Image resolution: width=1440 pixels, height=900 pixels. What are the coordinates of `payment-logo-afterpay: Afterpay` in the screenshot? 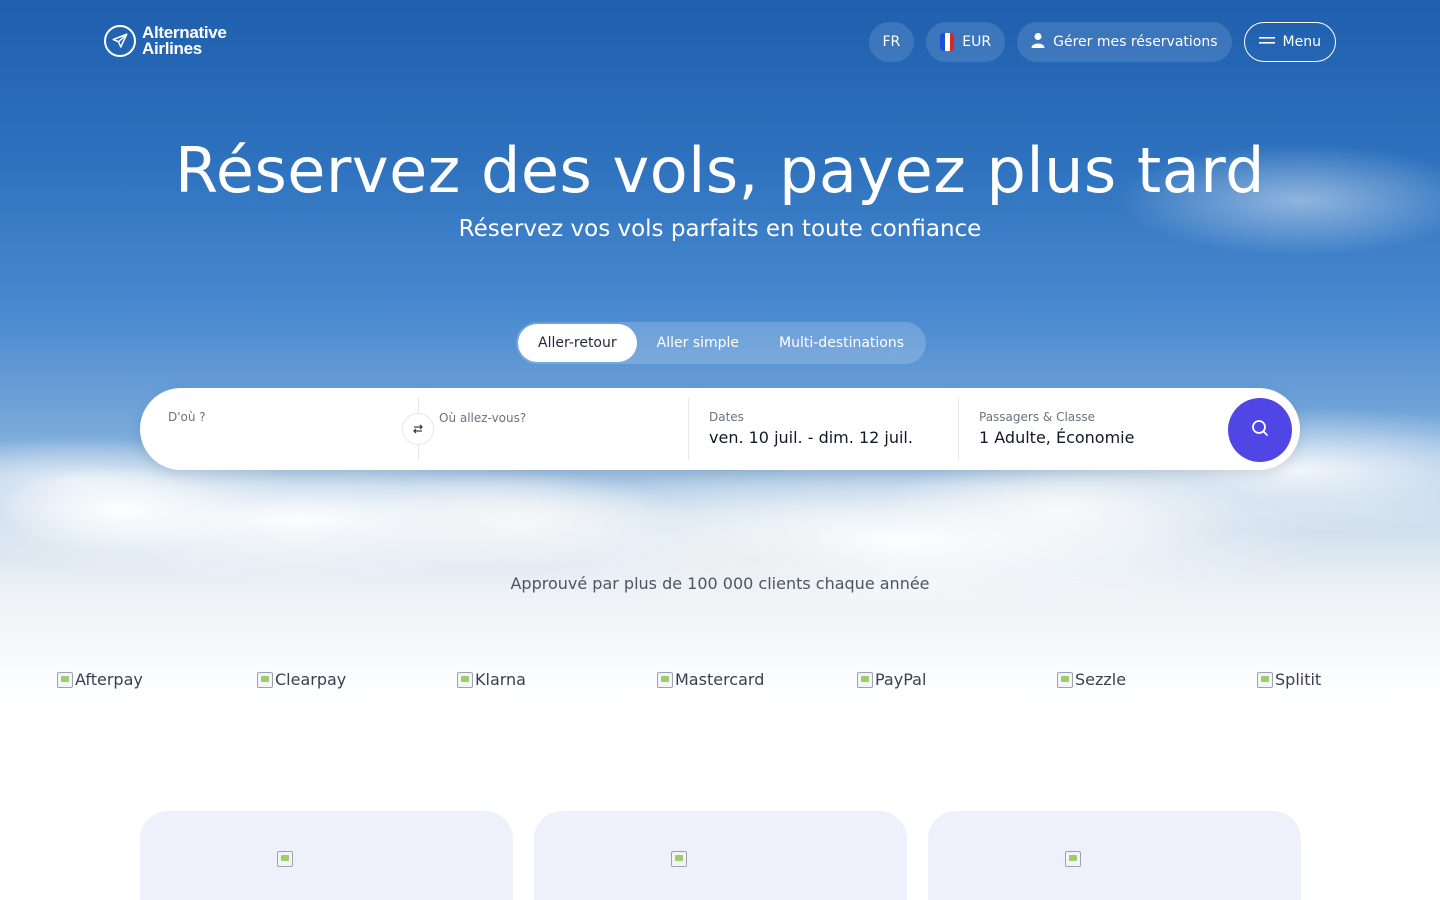 It's located at (157, 679).